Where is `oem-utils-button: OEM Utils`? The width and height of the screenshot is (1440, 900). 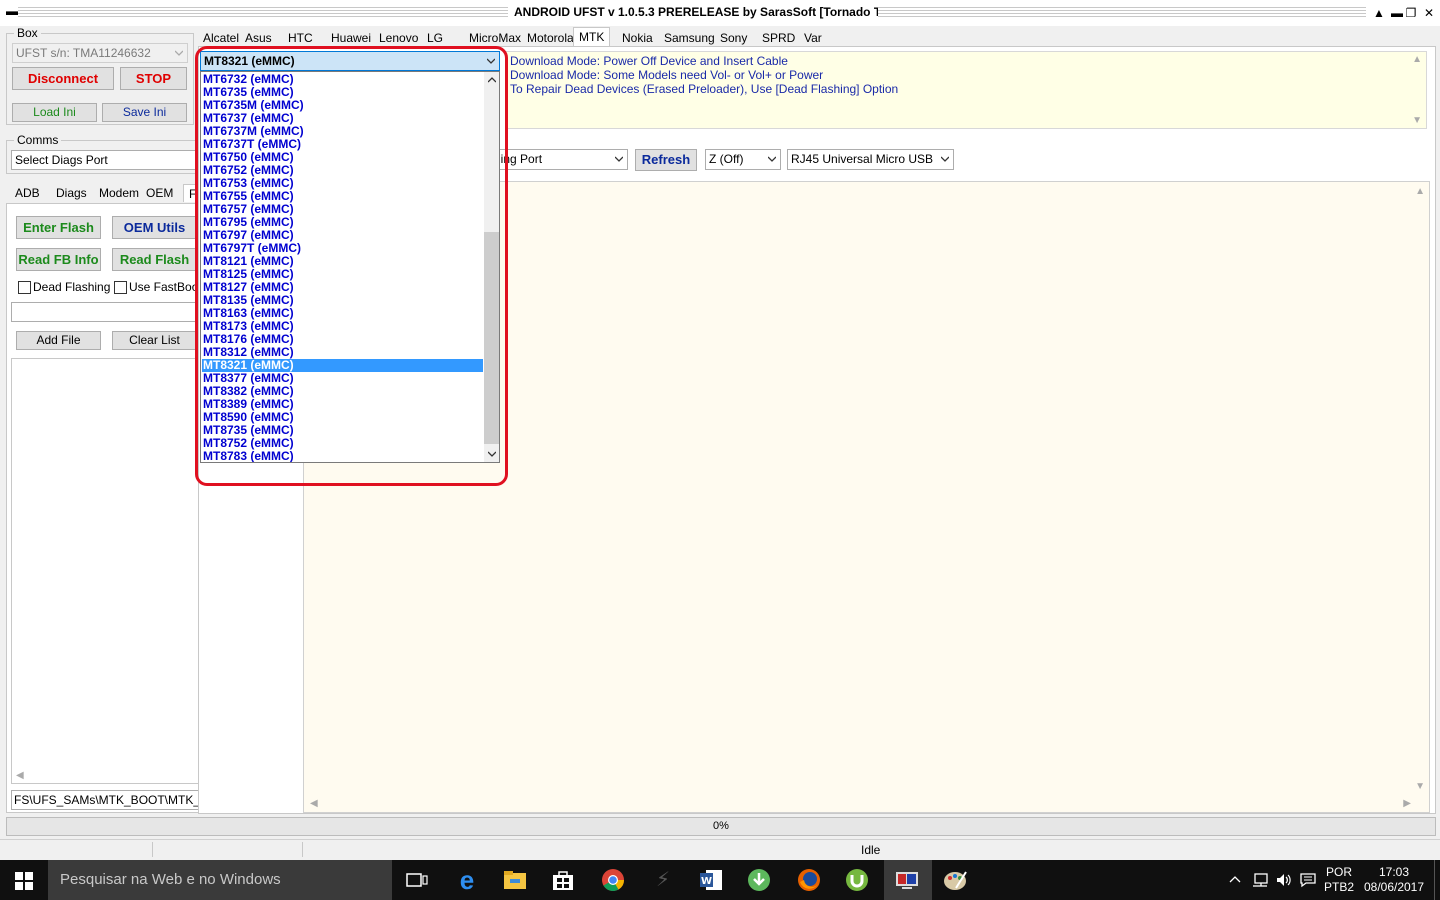 oem-utils-button: OEM Utils is located at coordinates (154, 227).